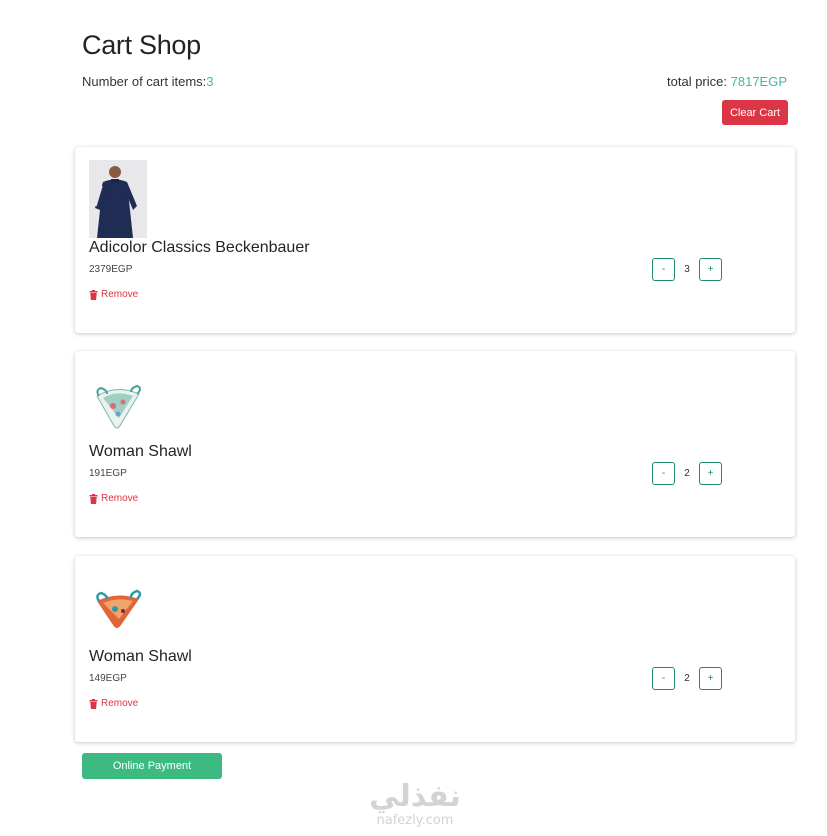 This screenshot has height=836, width=827. I want to click on watermark-logo: نفذلي nafezly.com, so click(415, 804).